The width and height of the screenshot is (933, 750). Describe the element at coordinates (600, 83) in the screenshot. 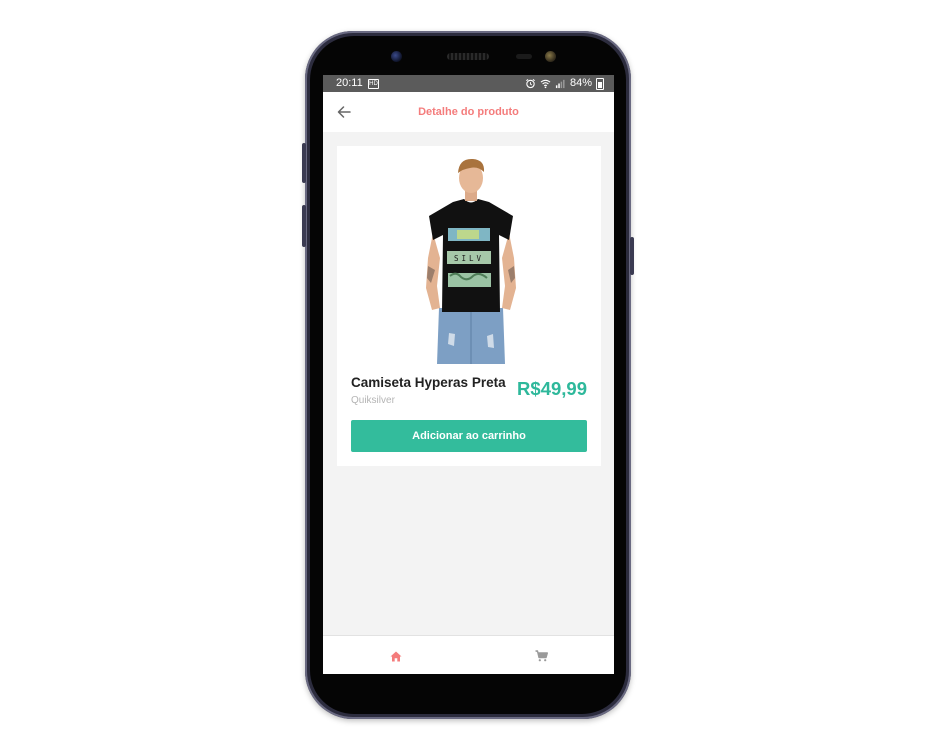

I see `battery-icon` at that location.